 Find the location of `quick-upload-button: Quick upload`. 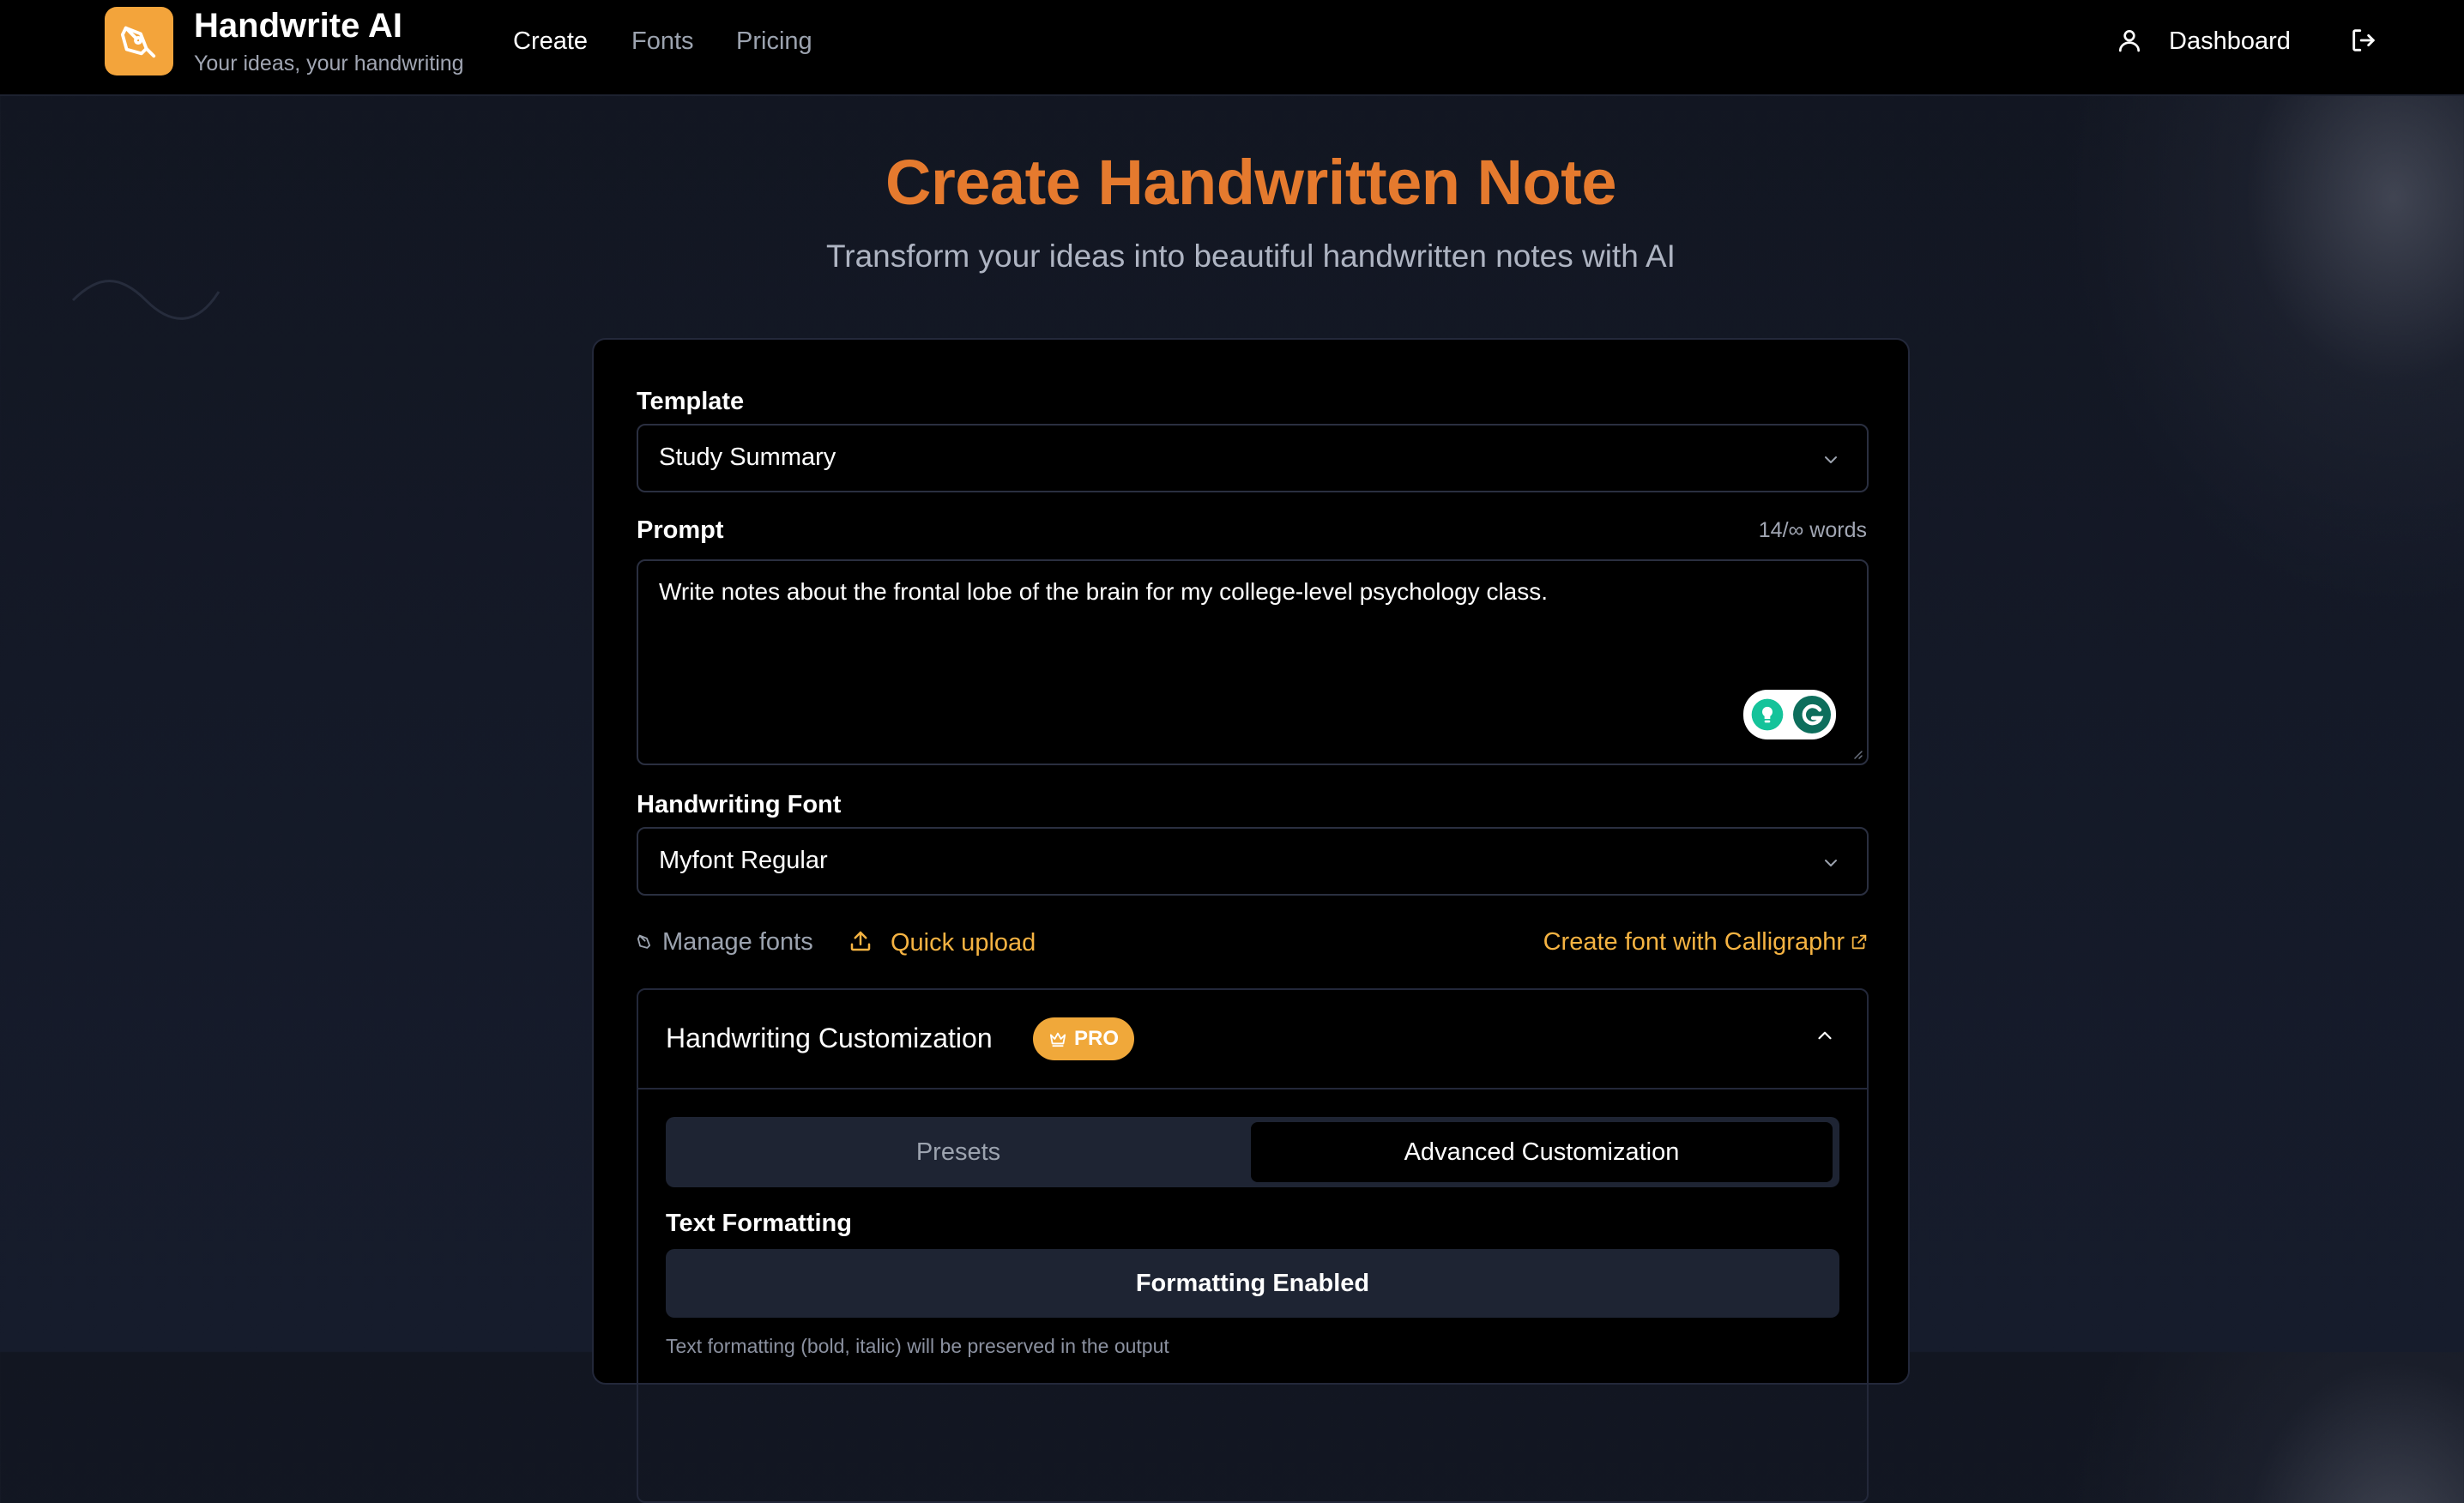

quick-upload-button: Quick upload is located at coordinates (942, 942).